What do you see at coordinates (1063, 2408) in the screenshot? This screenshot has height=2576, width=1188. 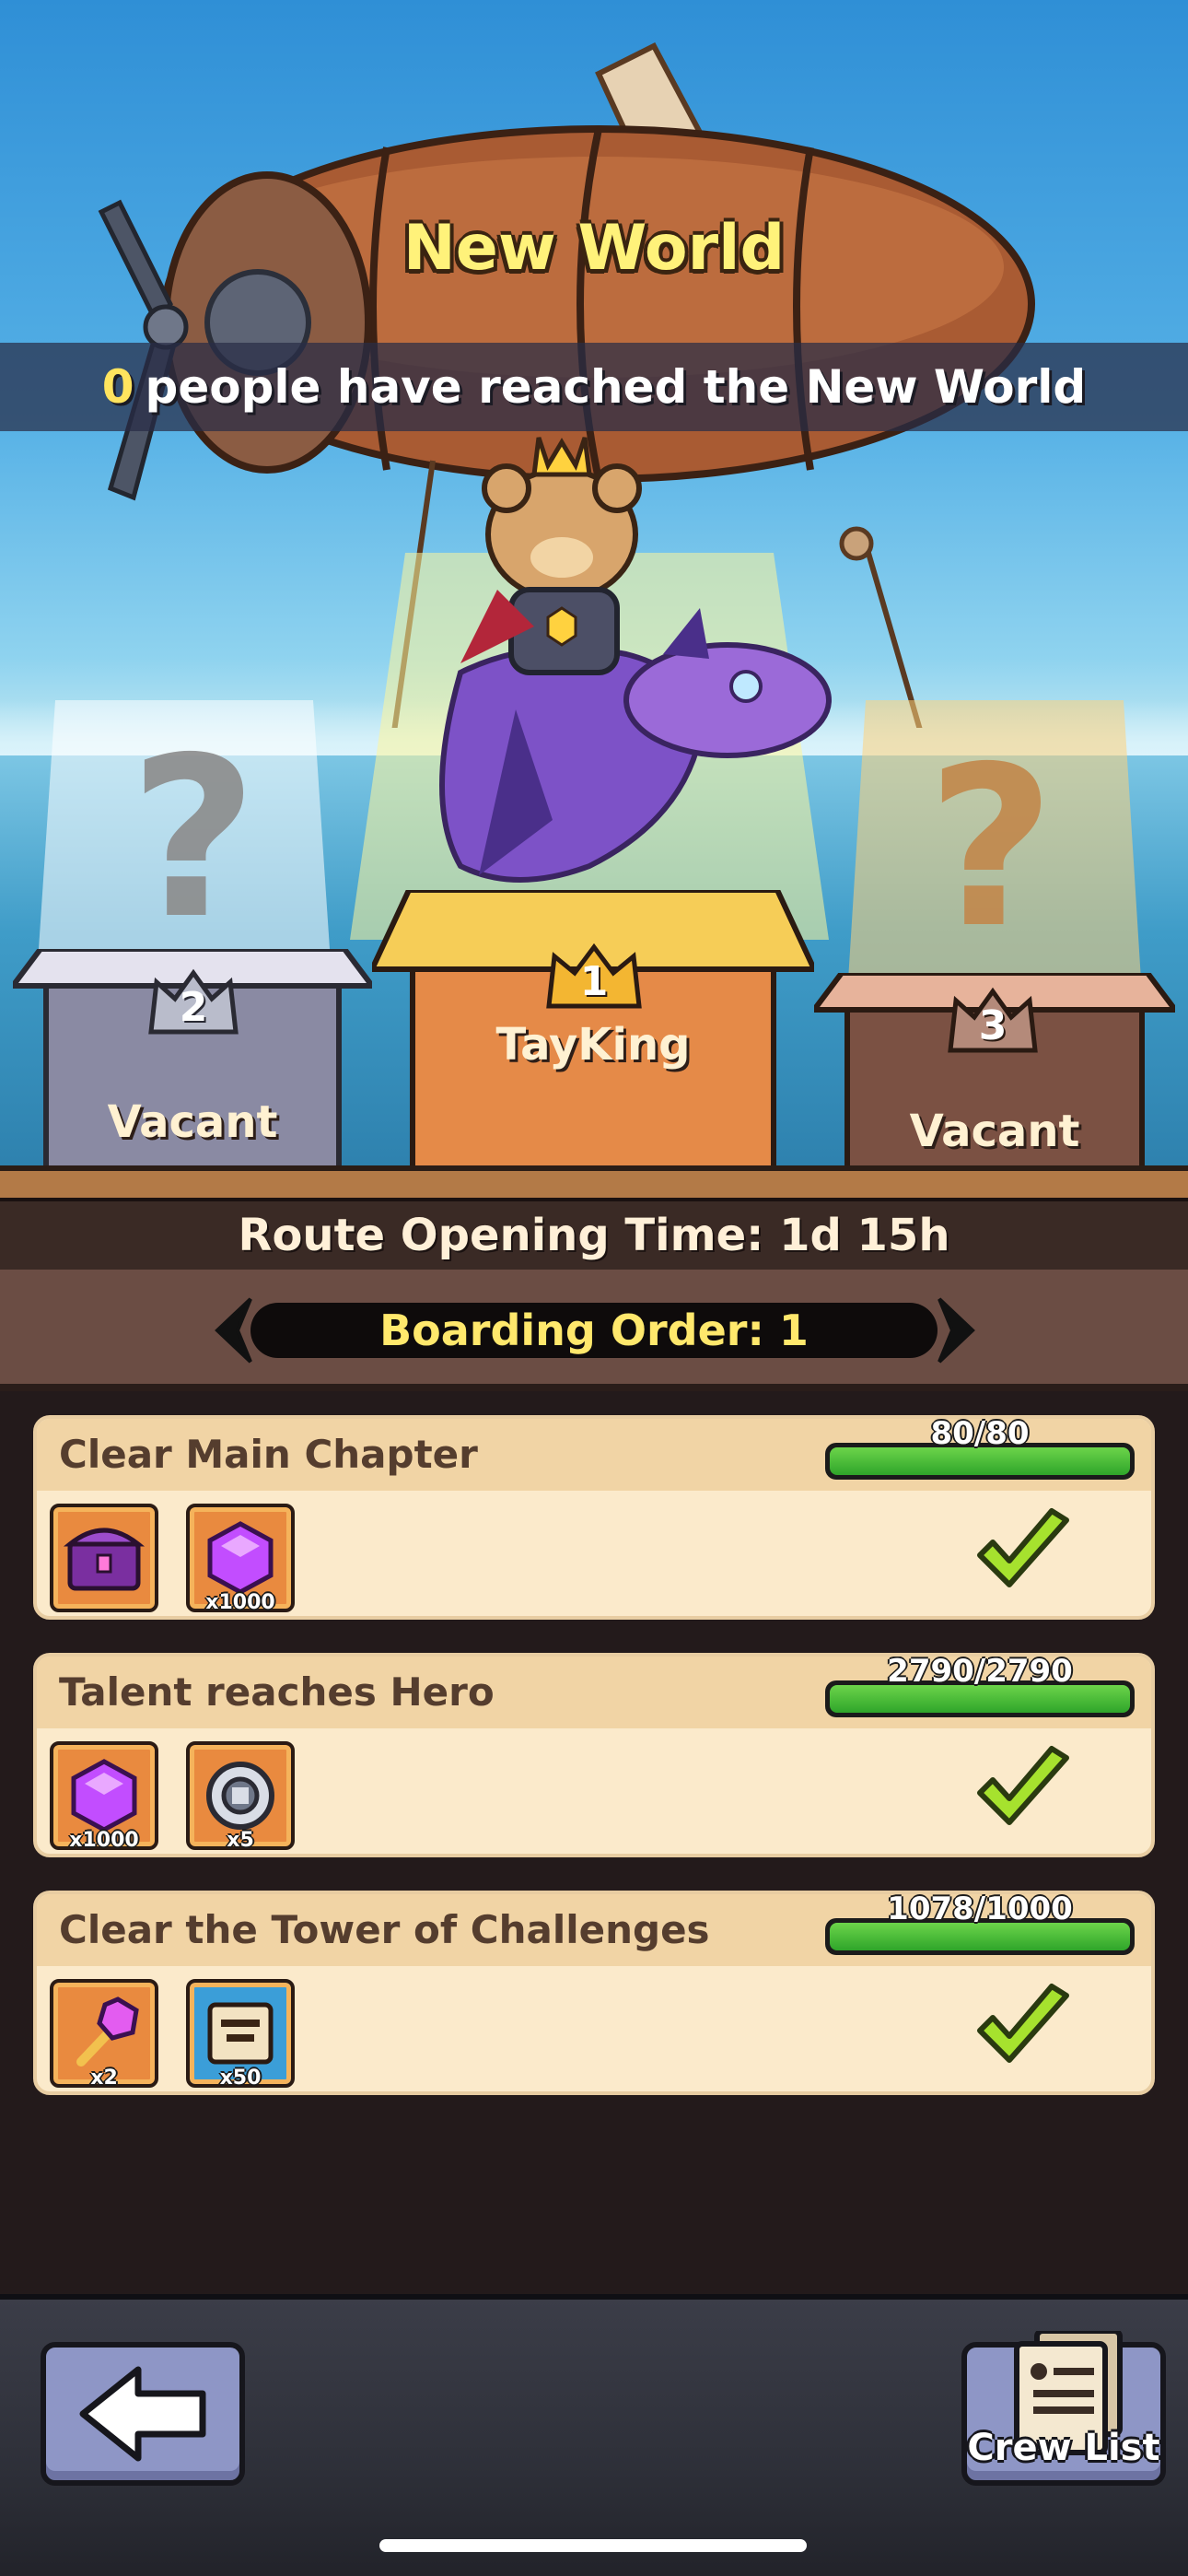 I see `crew-list-button: Crew List` at bounding box center [1063, 2408].